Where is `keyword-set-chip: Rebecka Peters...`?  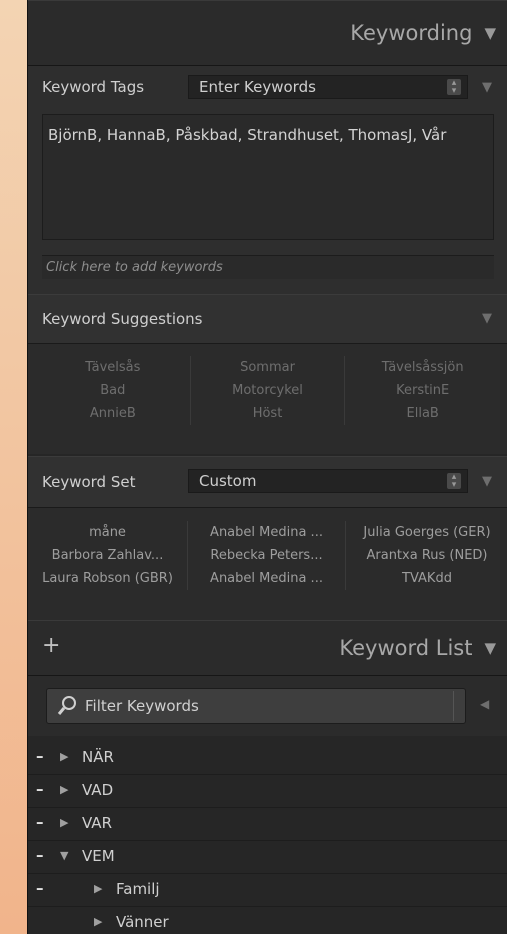 keyword-set-chip: Rebecka Peters... is located at coordinates (267, 555).